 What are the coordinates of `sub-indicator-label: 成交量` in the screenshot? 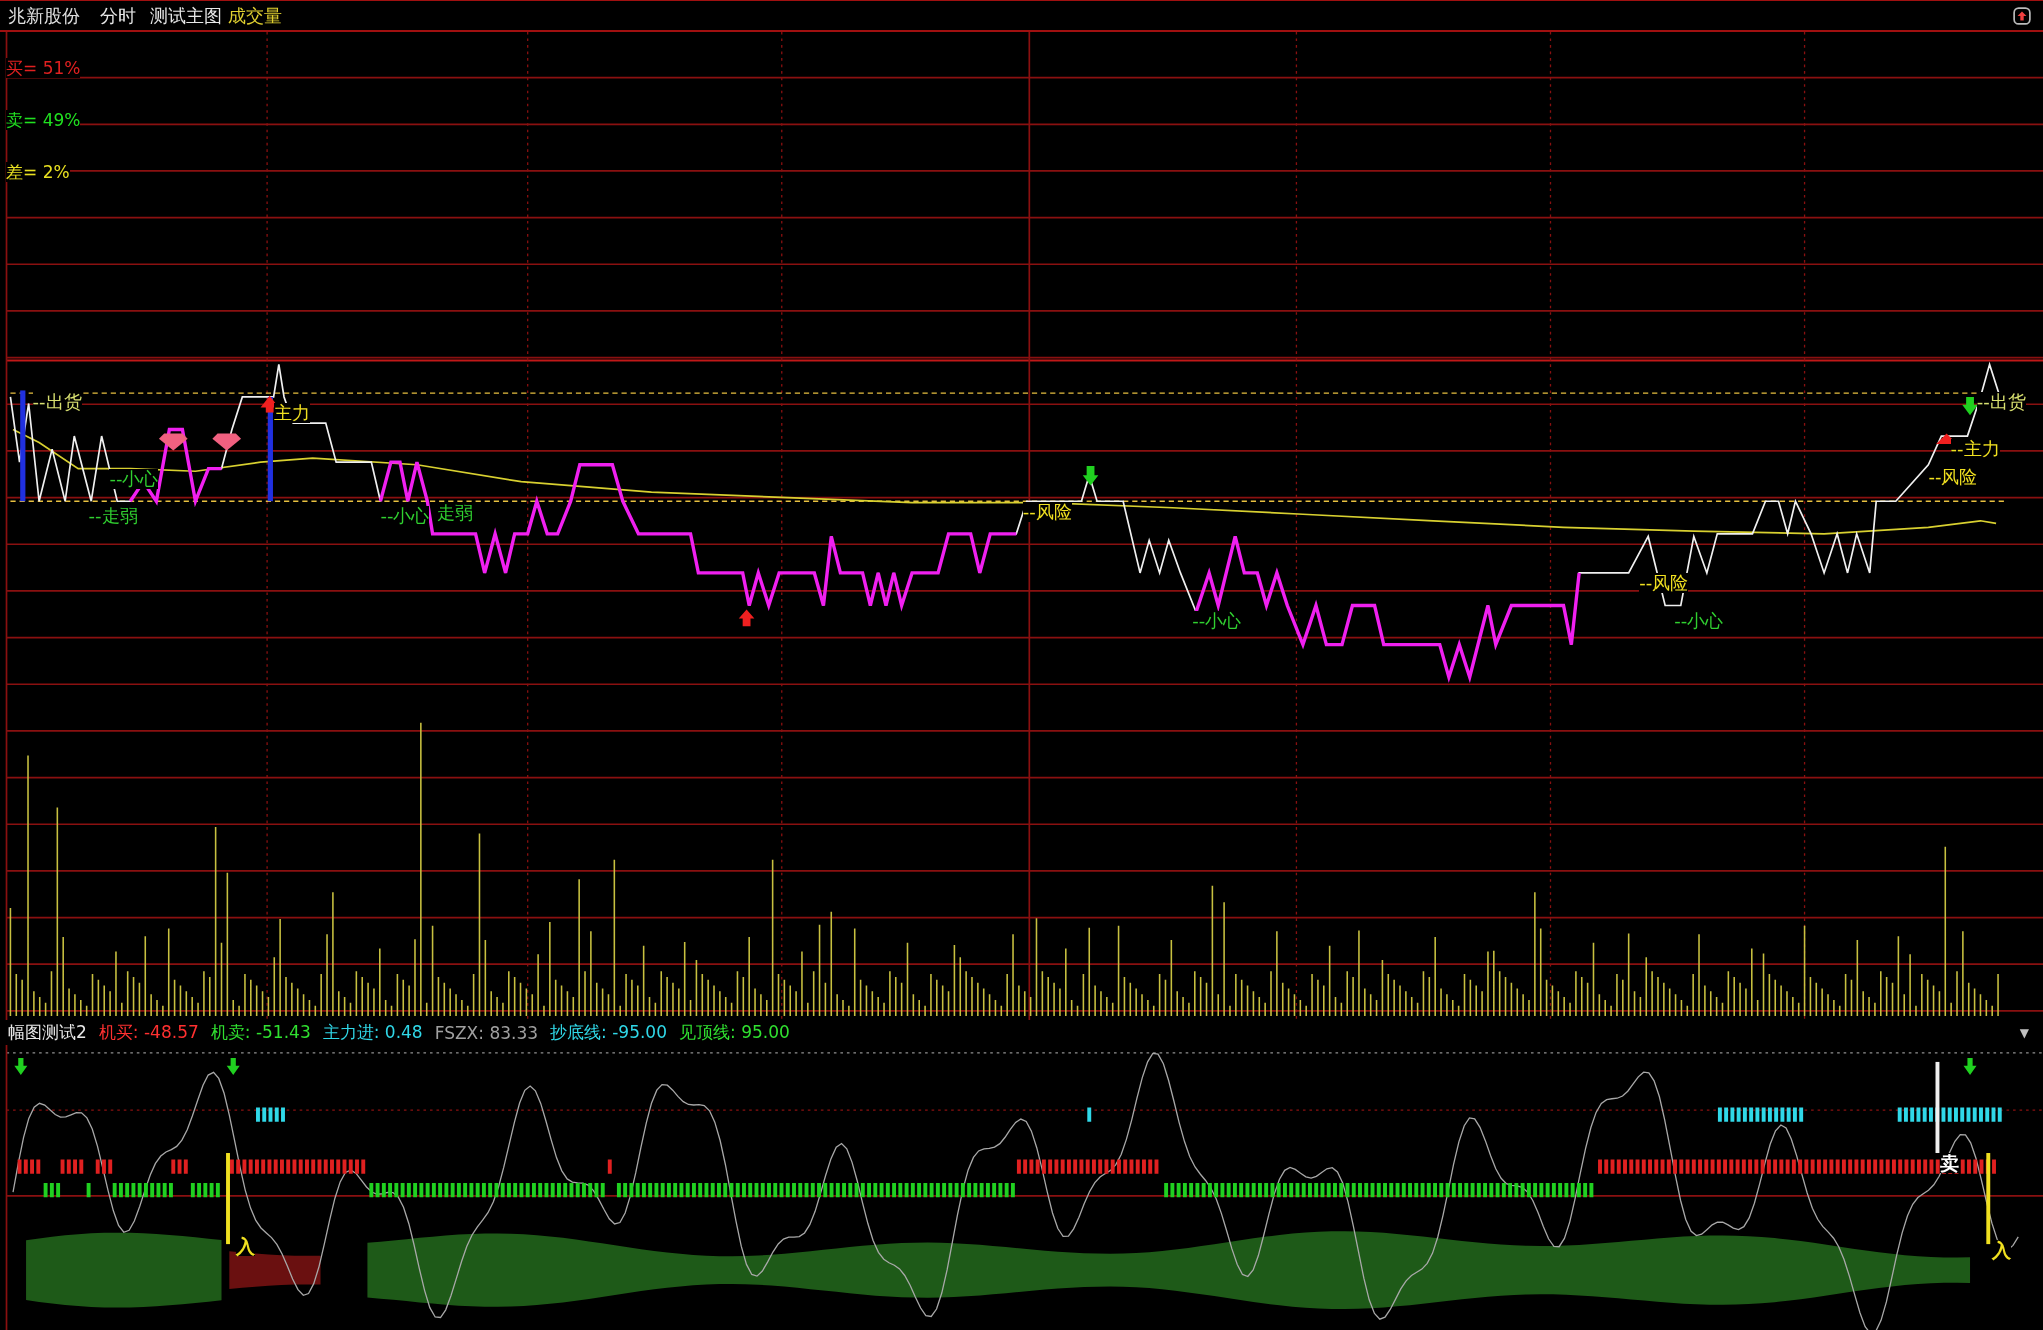 It's located at (255, 15).